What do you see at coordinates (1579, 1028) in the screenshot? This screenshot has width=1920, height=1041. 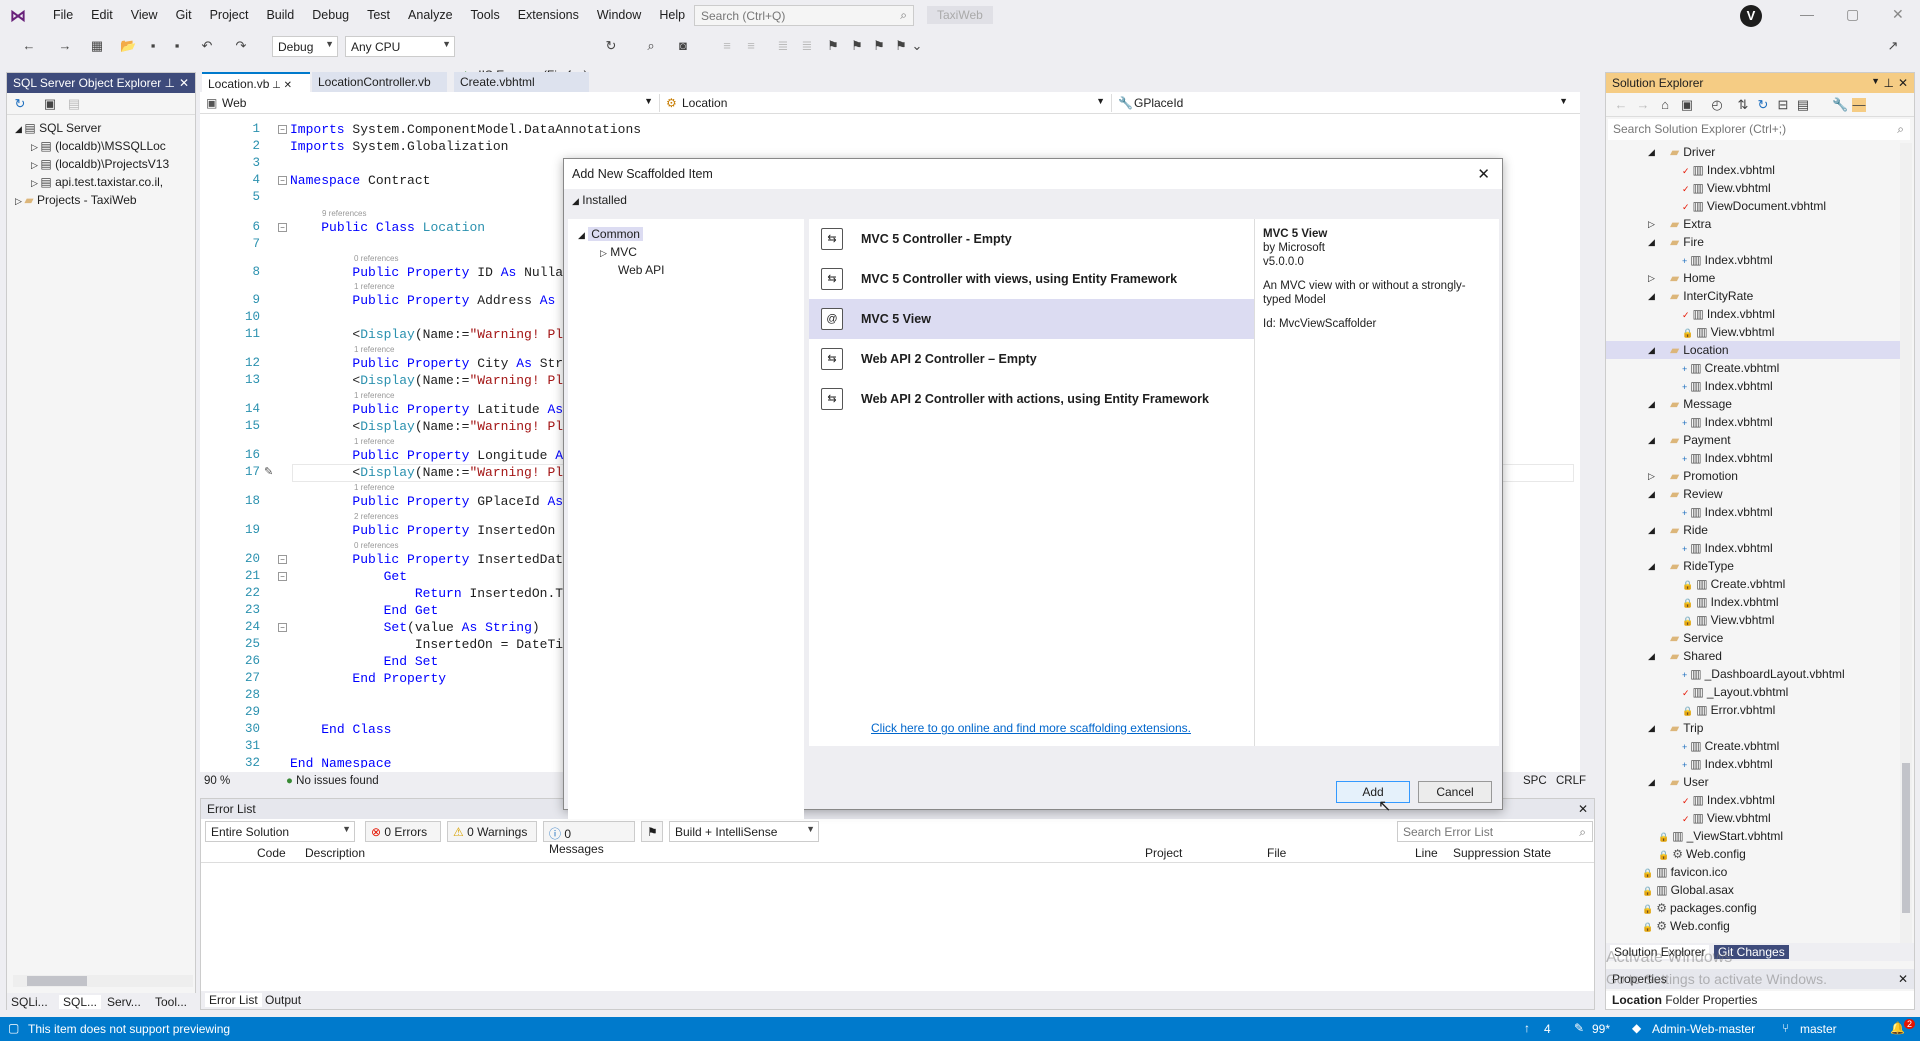 I see `pencil-icon: ✎` at bounding box center [1579, 1028].